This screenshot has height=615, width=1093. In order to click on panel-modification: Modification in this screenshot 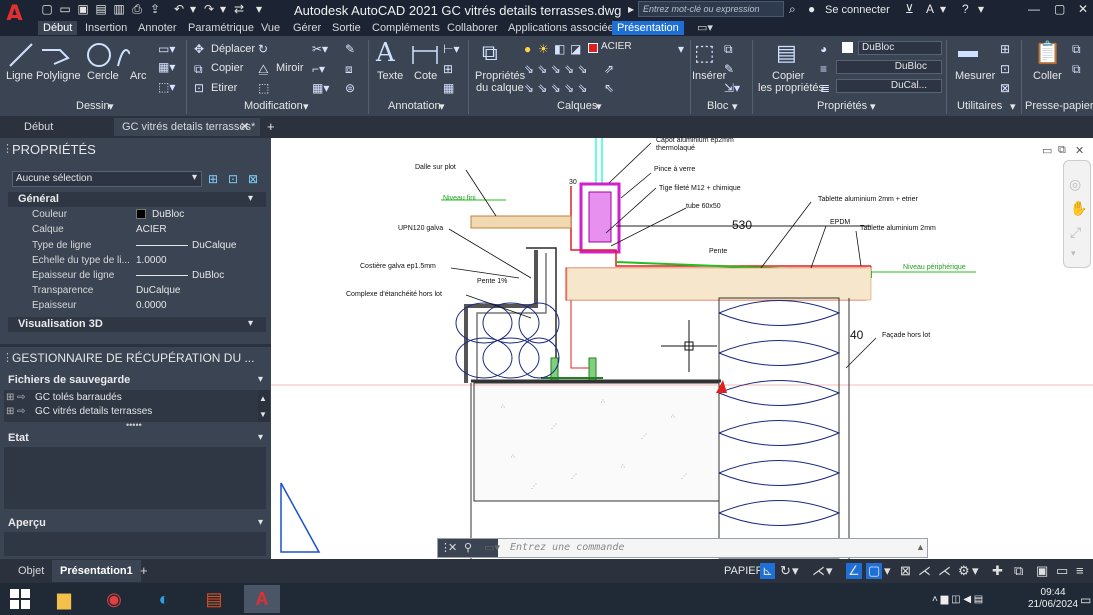, I will do `click(273, 106)`.